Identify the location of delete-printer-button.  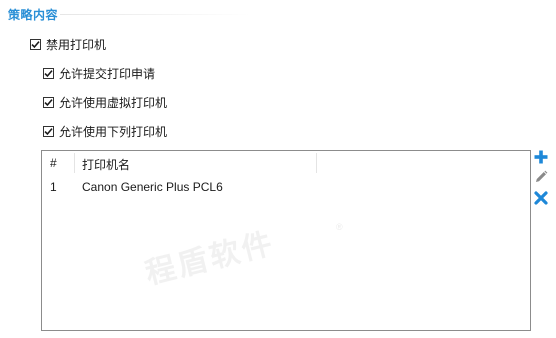
(541, 198).